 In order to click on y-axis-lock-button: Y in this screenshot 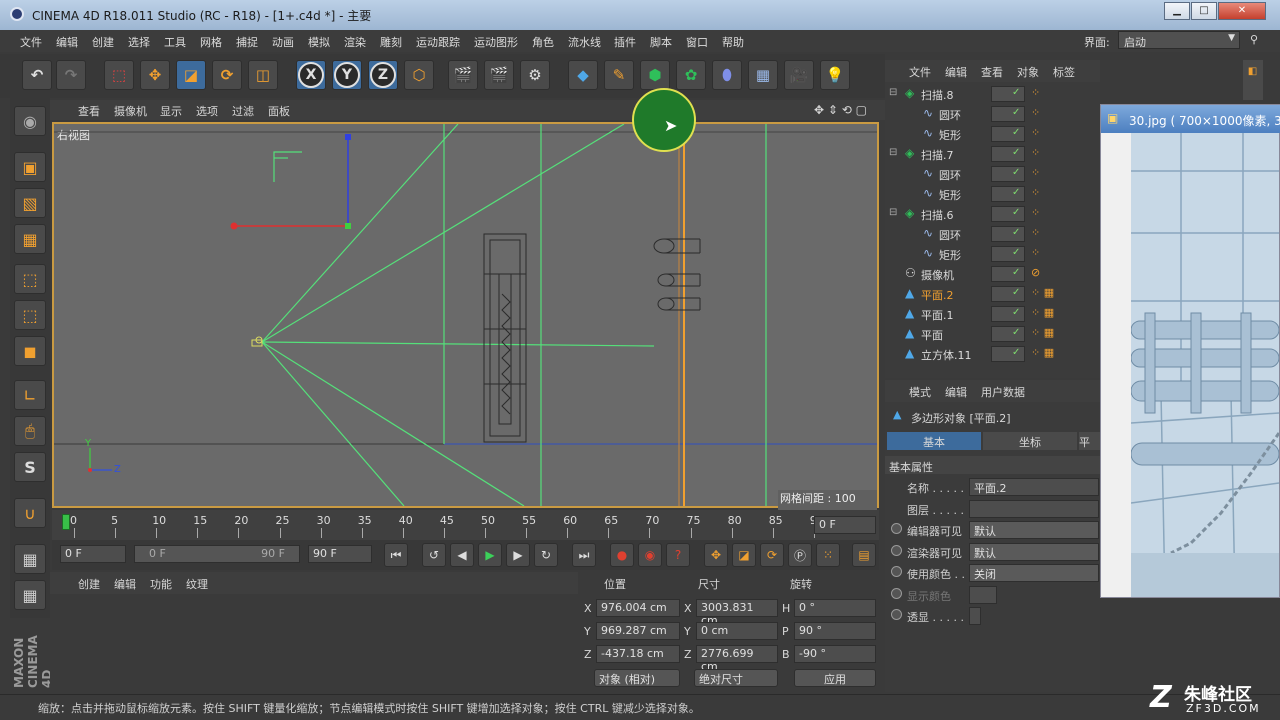, I will do `click(347, 75)`.